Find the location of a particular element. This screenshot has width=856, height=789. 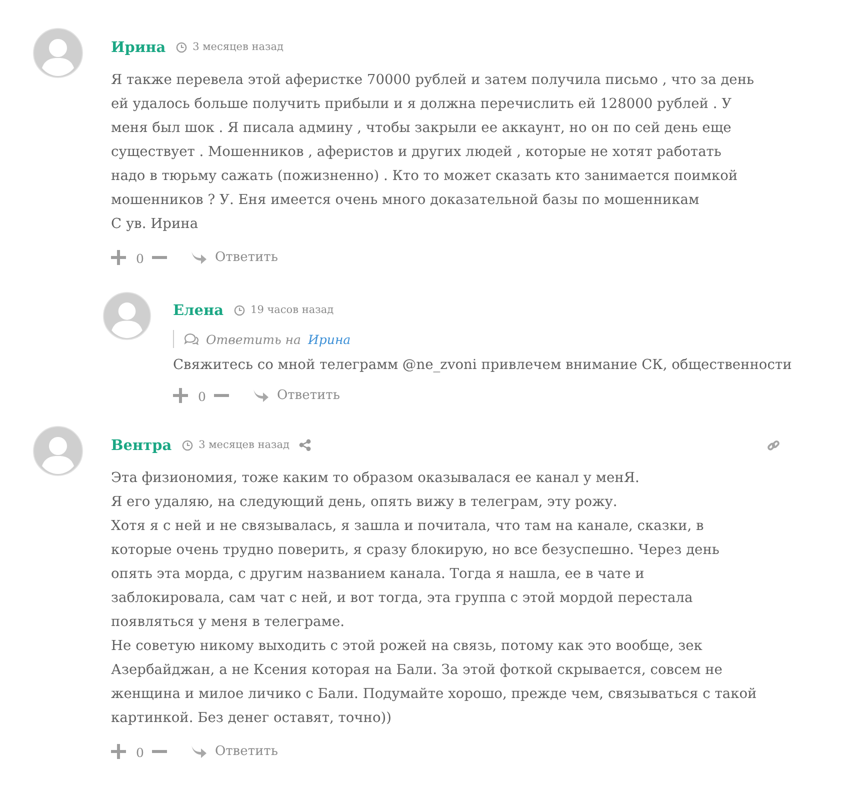

comment-author: Ирина is located at coordinates (138, 47).